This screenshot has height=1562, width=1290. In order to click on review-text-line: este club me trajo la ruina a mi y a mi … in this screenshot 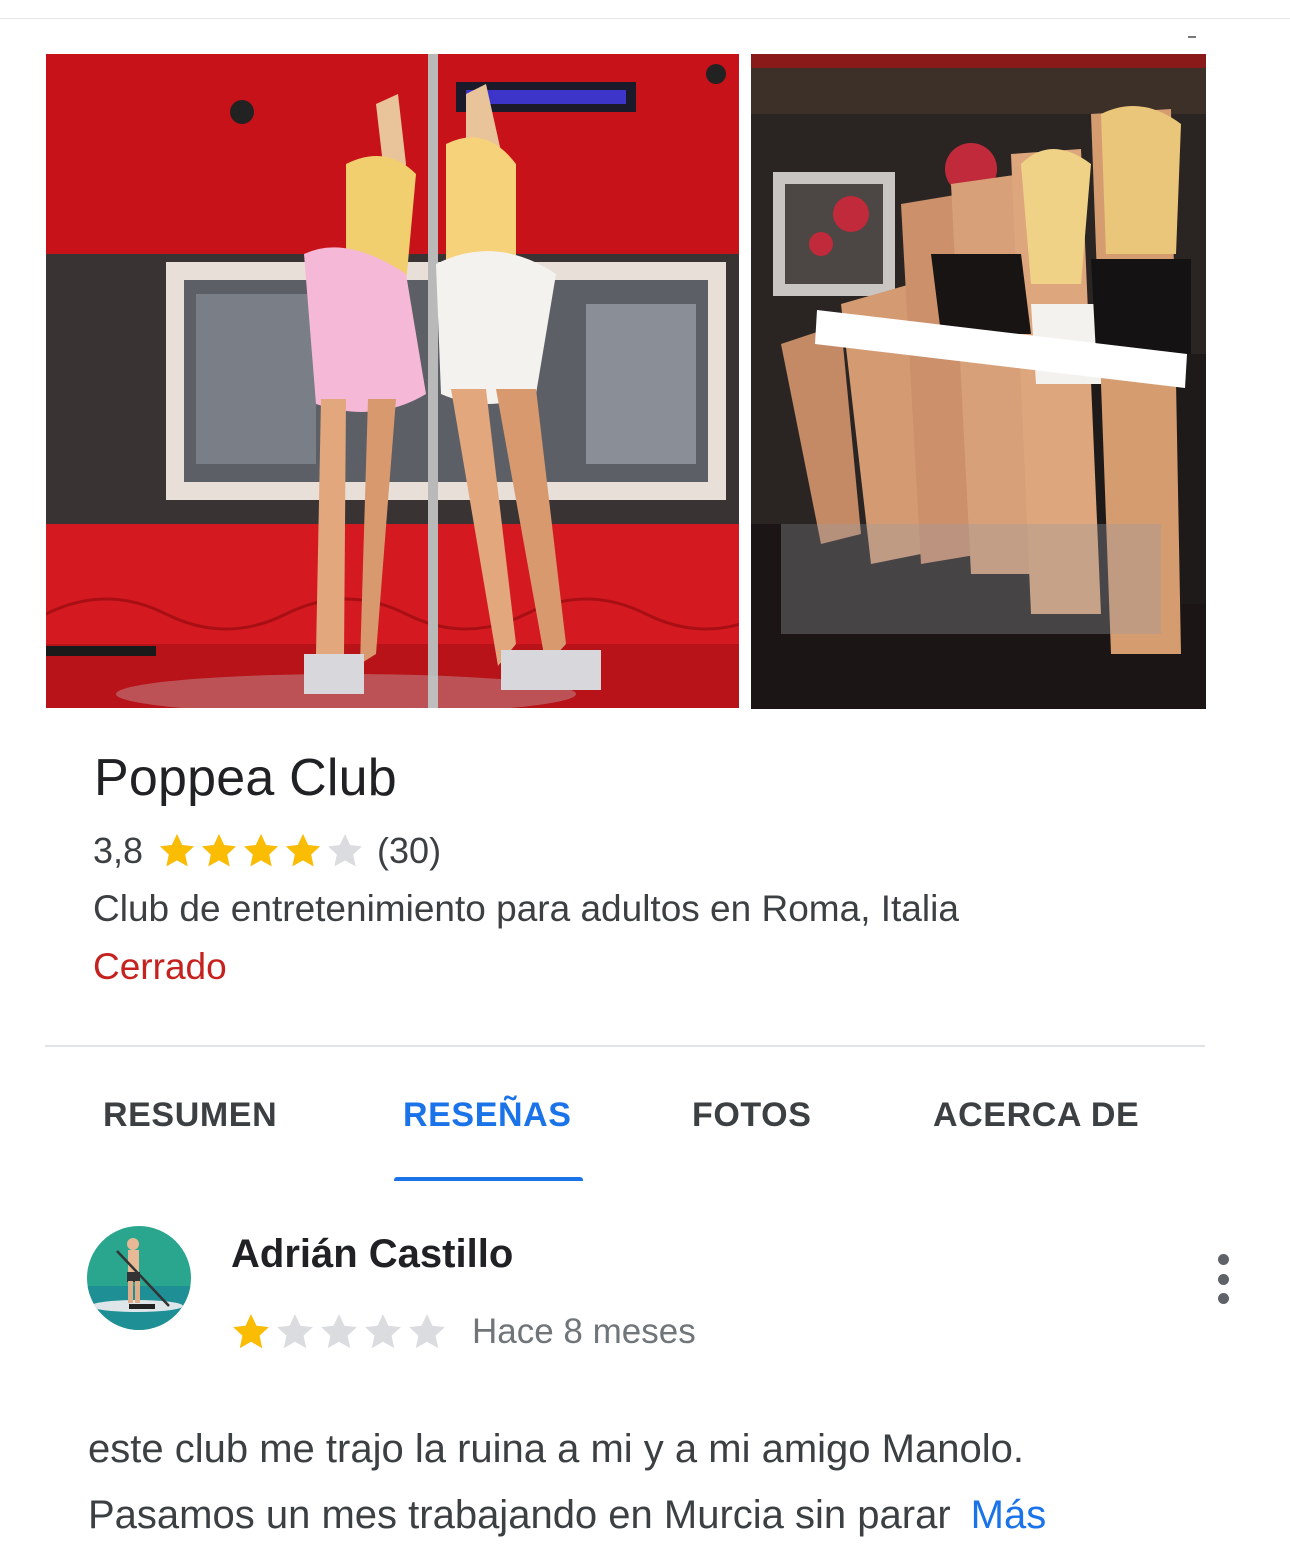, I will do `click(556, 1449)`.